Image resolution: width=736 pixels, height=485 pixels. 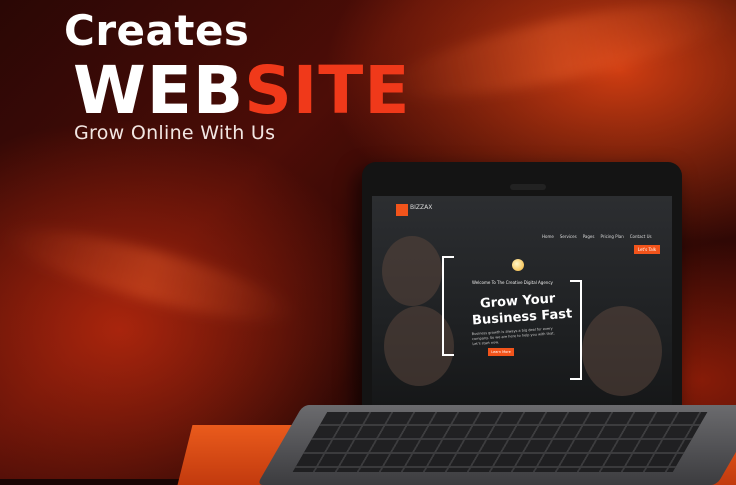 I want to click on headline-web: WEB, so click(x=159, y=90).